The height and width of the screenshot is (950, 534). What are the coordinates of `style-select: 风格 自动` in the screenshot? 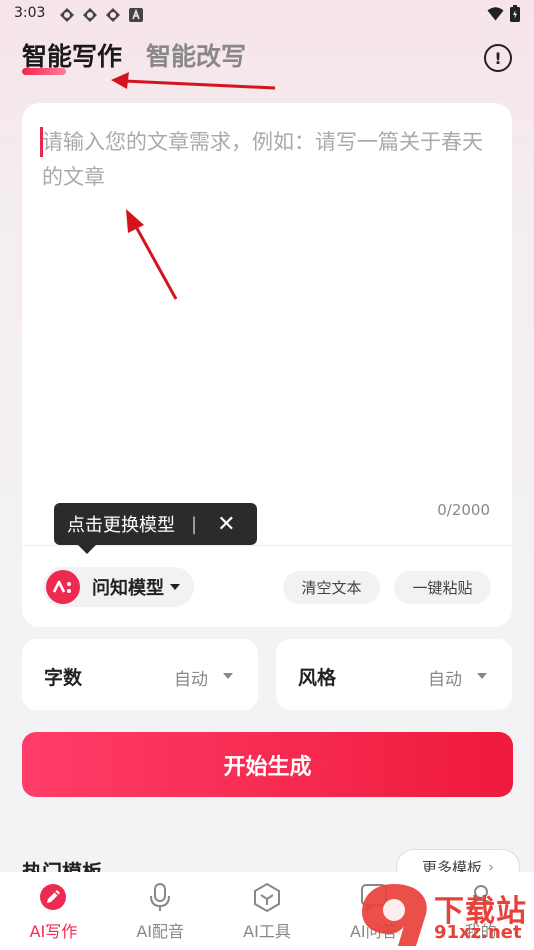 It's located at (394, 674).